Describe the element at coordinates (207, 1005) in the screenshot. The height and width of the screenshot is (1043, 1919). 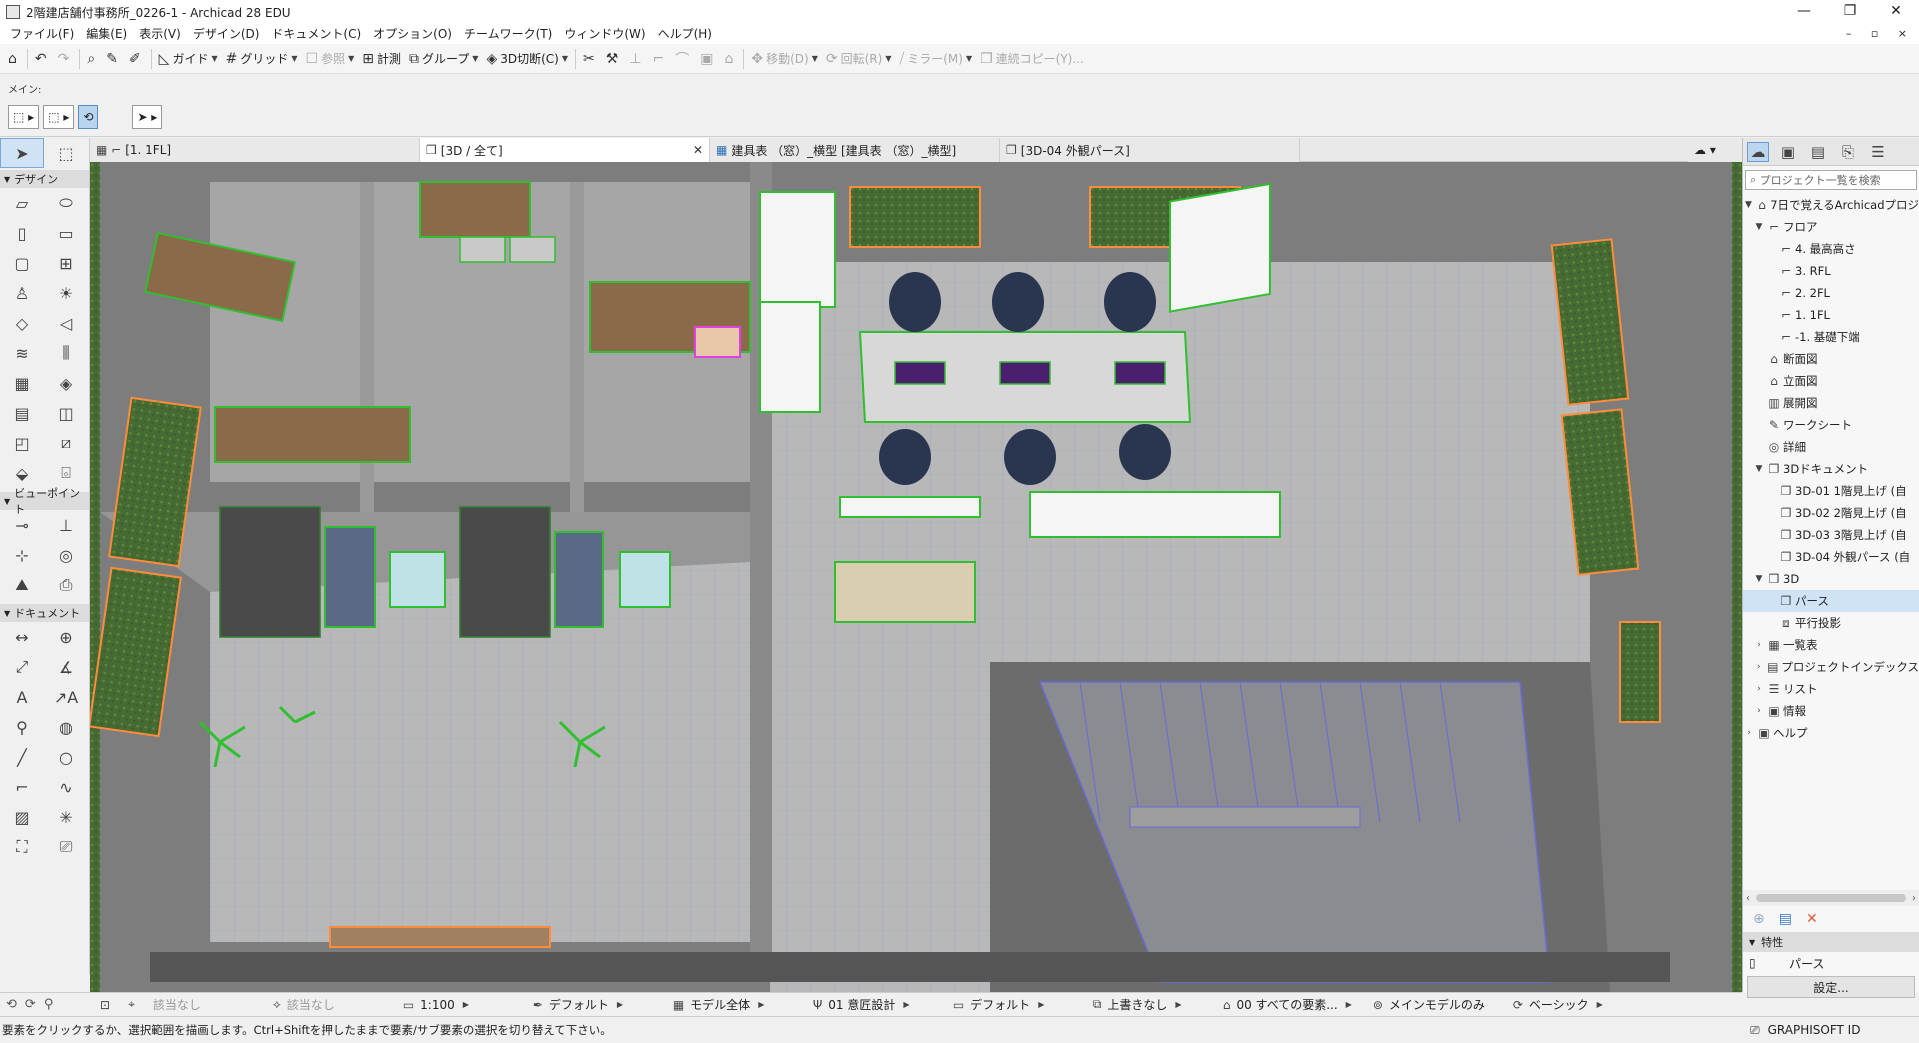
I see `na-selector-1: 該当なし` at that location.